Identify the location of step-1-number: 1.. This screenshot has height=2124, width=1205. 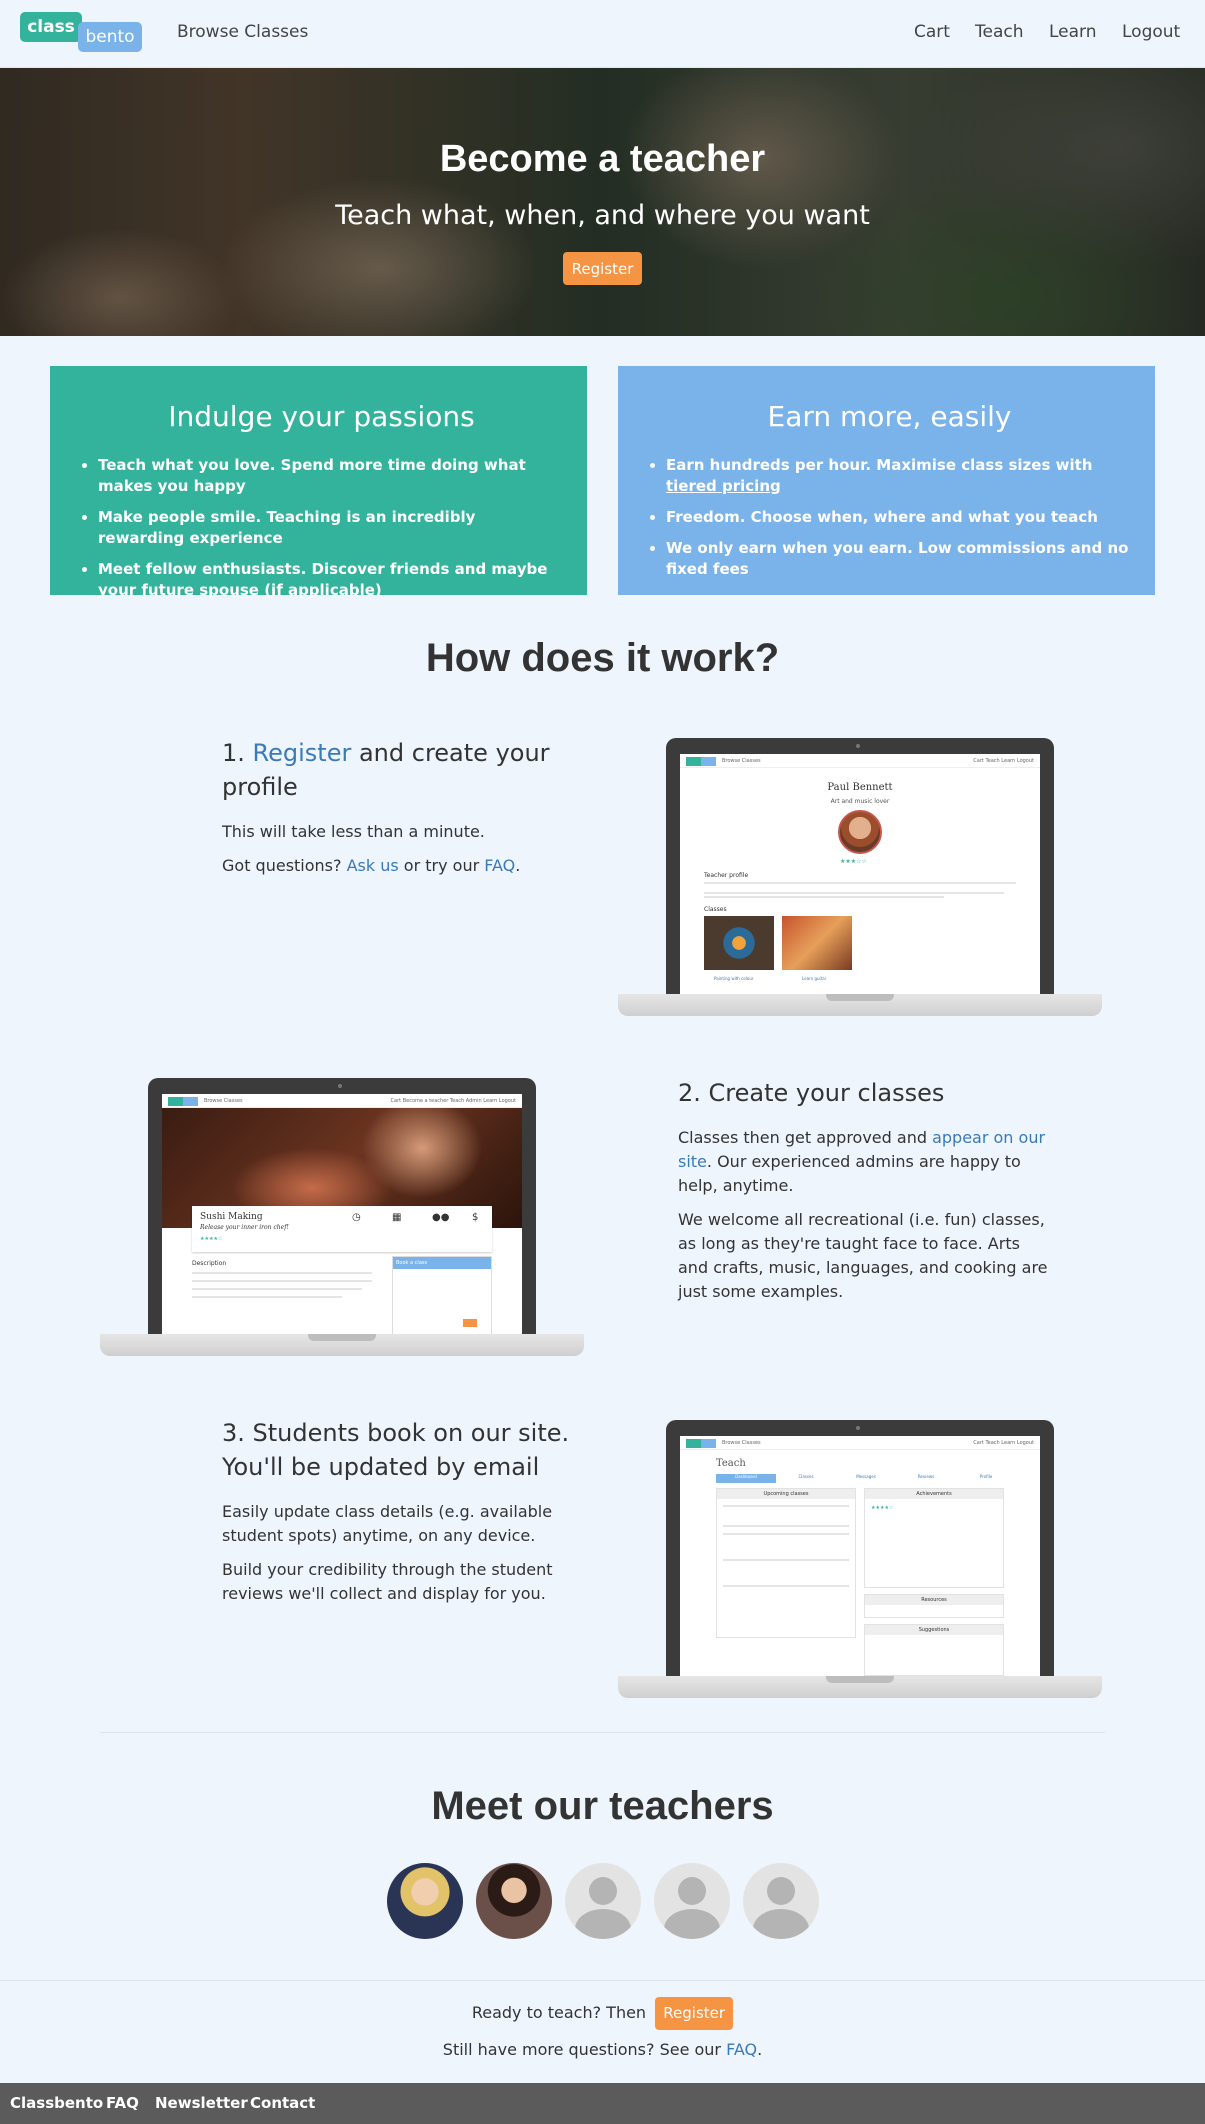
(237, 753).